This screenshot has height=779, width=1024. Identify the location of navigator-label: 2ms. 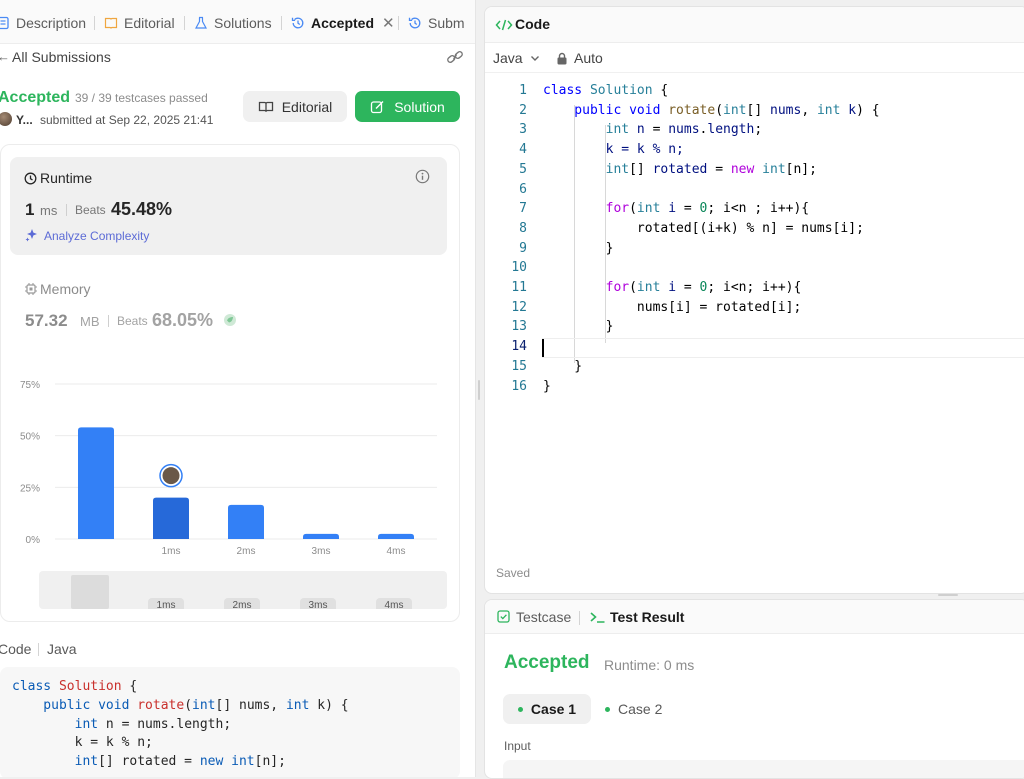
(242, 604).